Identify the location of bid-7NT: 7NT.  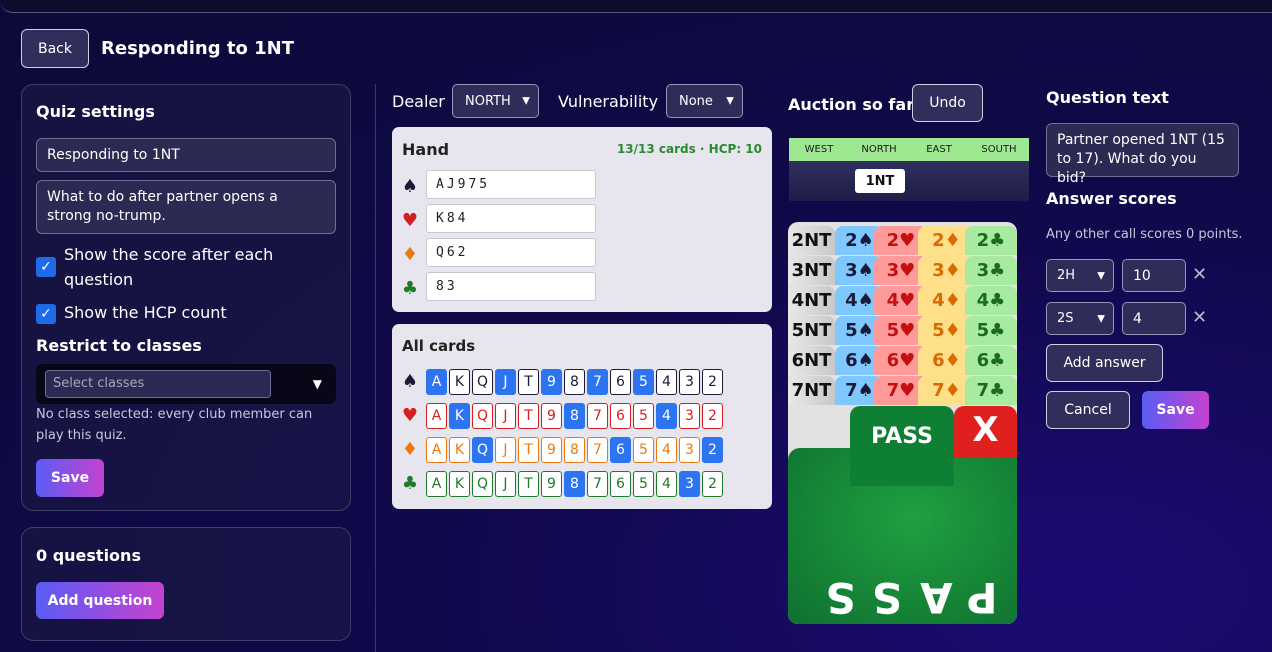
(811, 390).